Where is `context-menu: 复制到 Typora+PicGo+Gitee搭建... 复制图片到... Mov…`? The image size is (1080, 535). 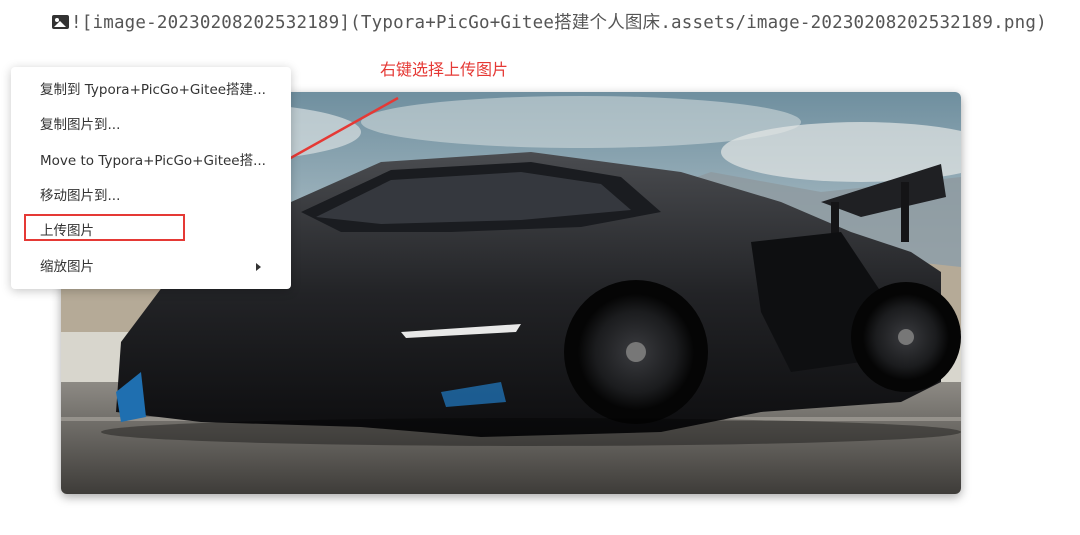 context-menu: 复制到 Typora+PicGo+Gitee搭建... 复制图片到... Mov… is located at coordinates (151, 178).